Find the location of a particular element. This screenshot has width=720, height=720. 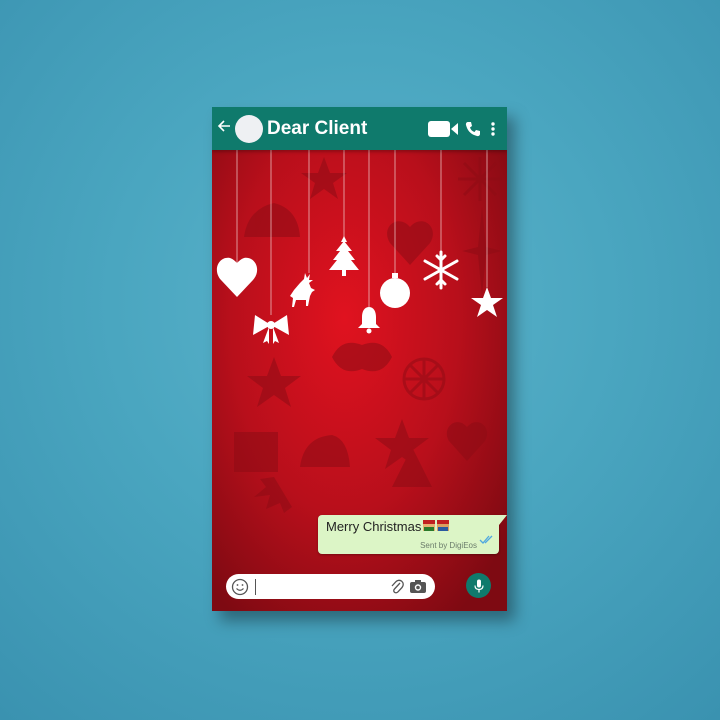

camera-icon is located at coordinates (418, 586).